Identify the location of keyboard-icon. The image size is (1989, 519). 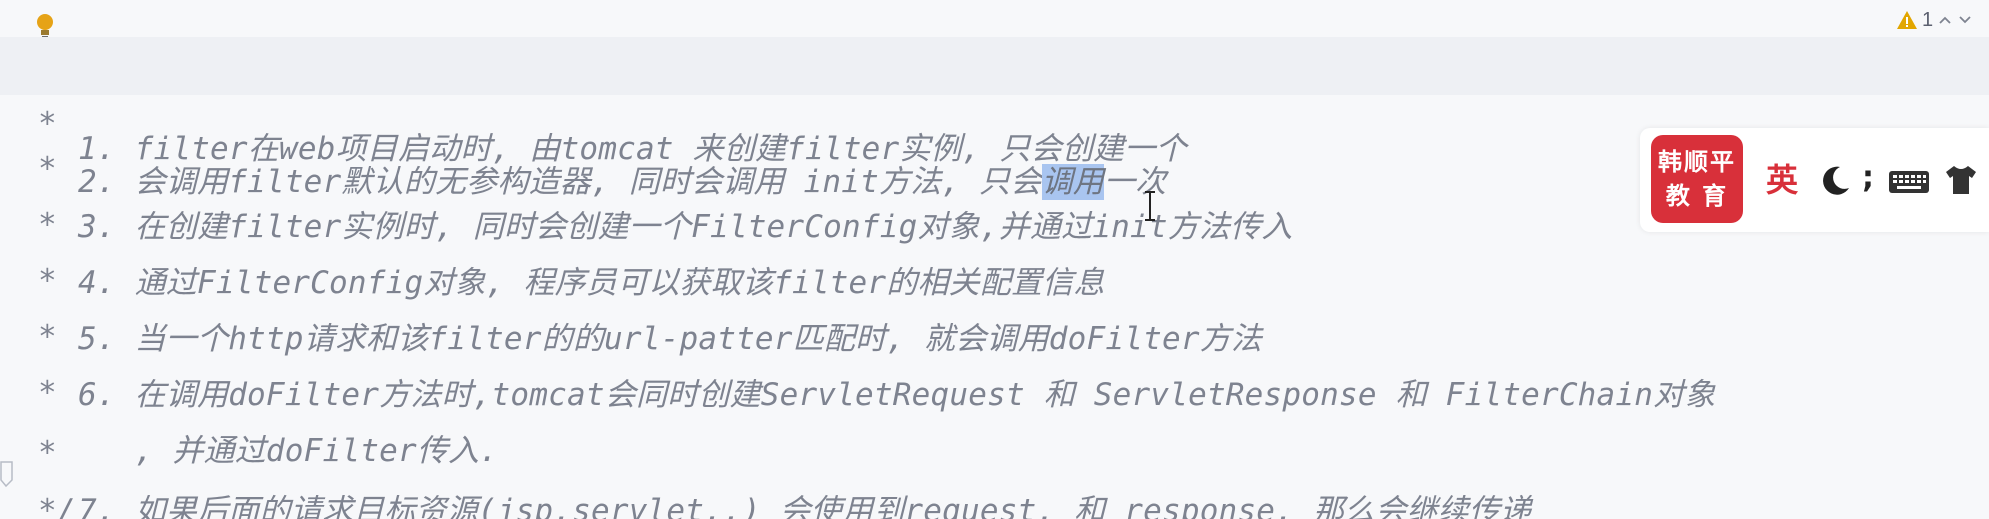
(1909, 182).